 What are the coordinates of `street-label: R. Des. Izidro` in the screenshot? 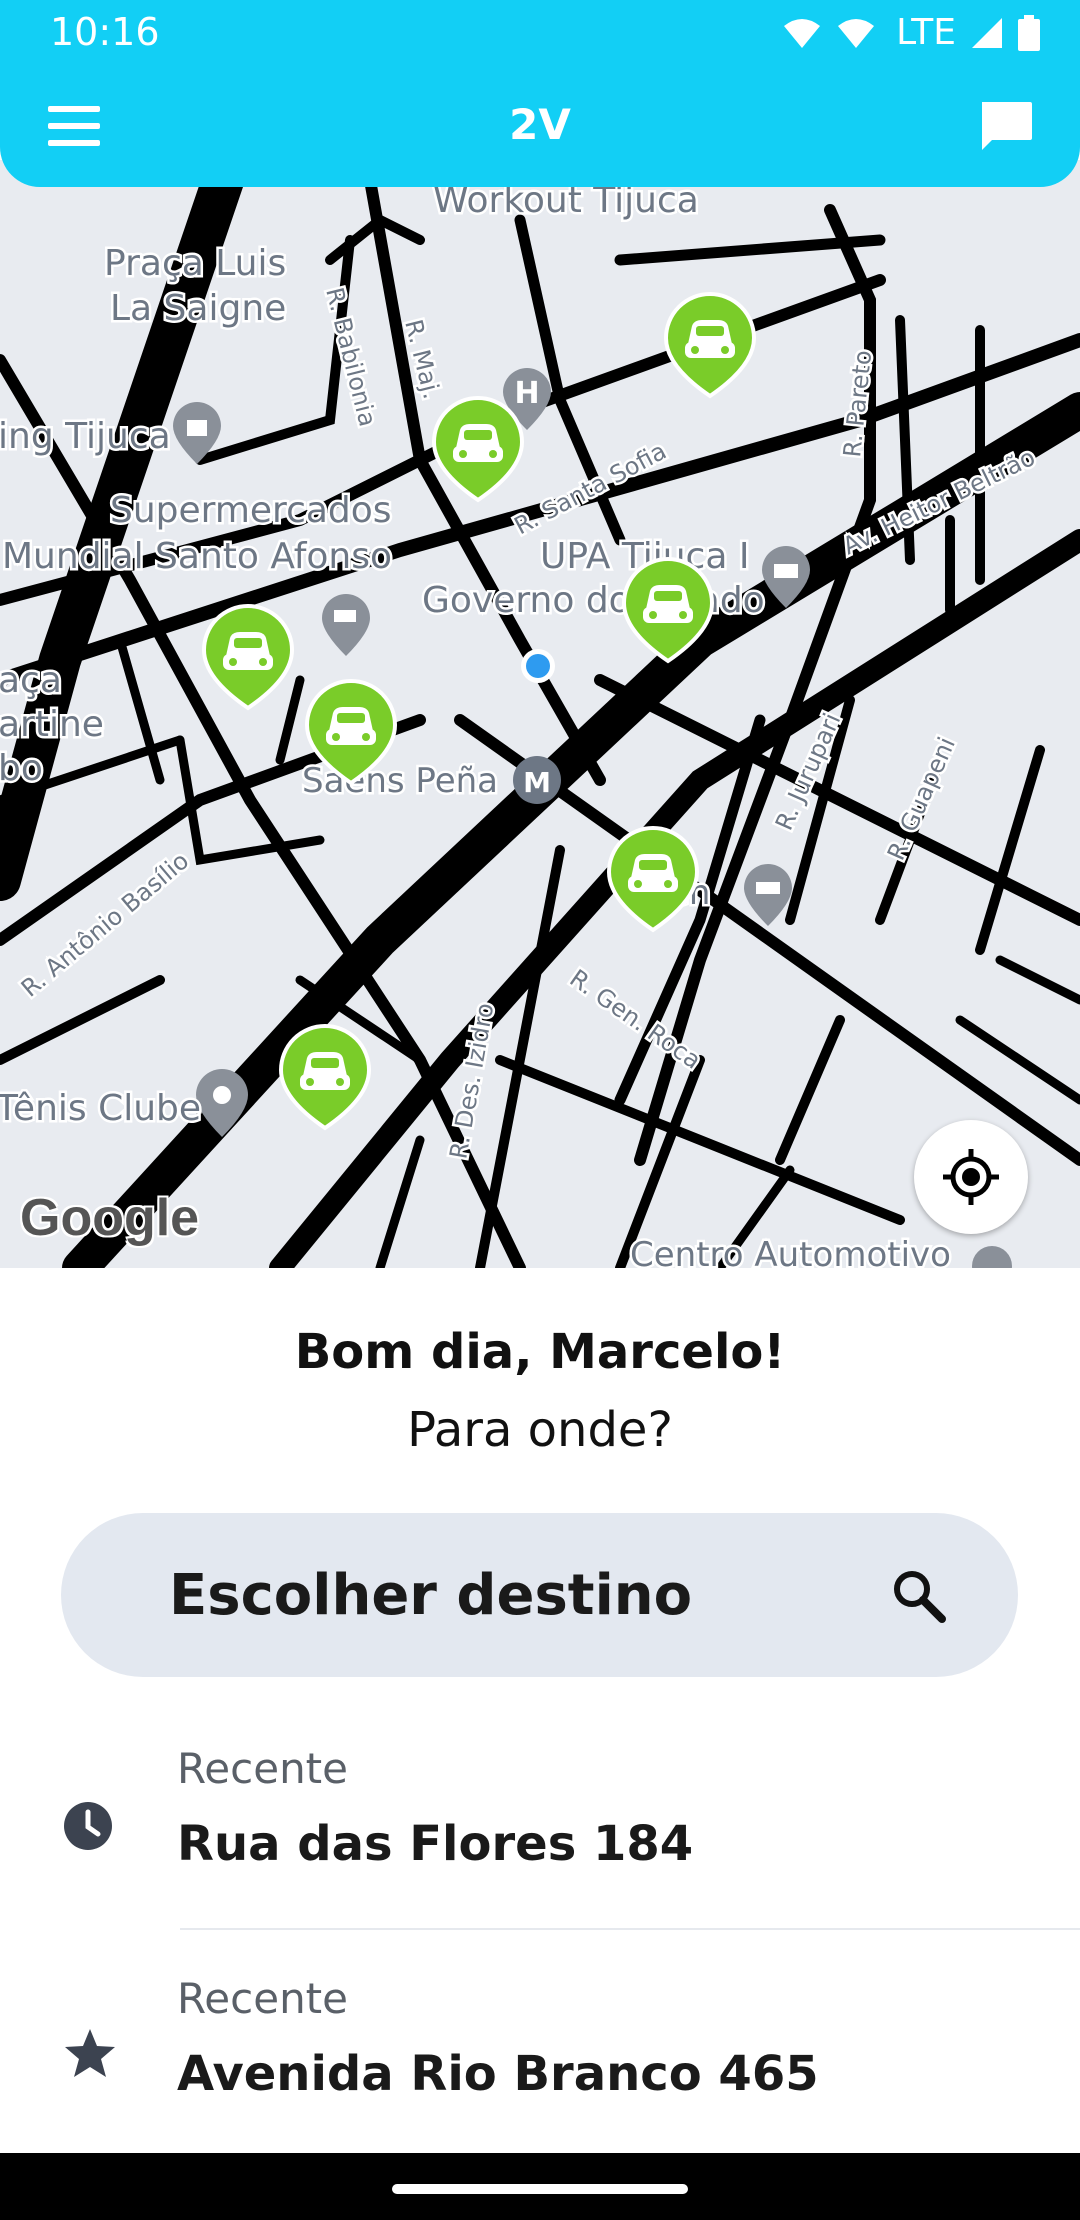 It's located at (471, 1081).